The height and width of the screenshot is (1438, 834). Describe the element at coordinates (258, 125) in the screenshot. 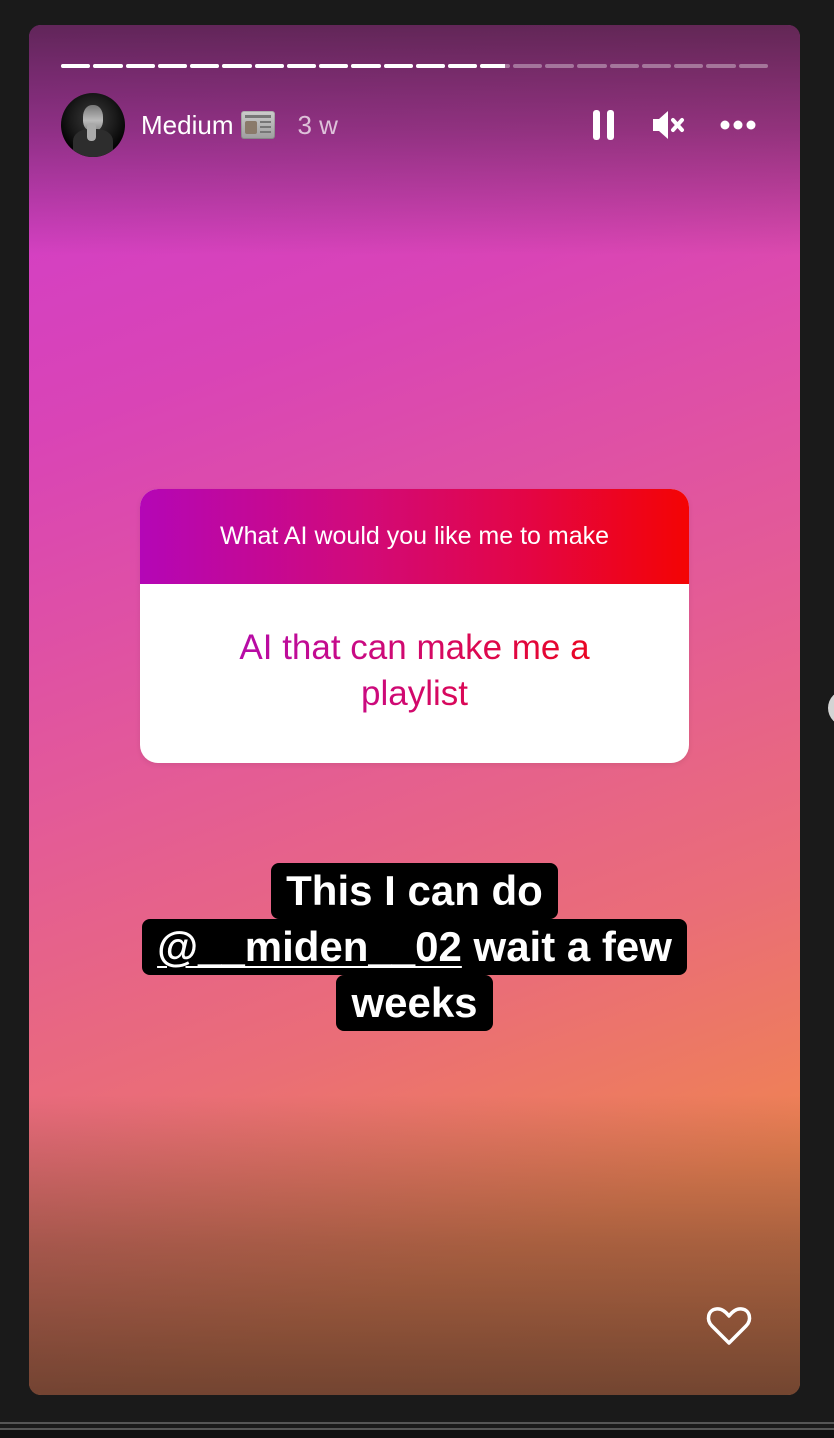

I see `newspaper-icon` at that location.